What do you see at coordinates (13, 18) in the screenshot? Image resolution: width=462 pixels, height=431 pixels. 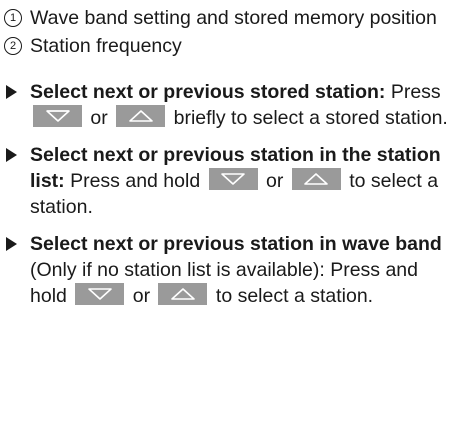 I see `callout-number-1: 1` at bounding box center [13, 18].